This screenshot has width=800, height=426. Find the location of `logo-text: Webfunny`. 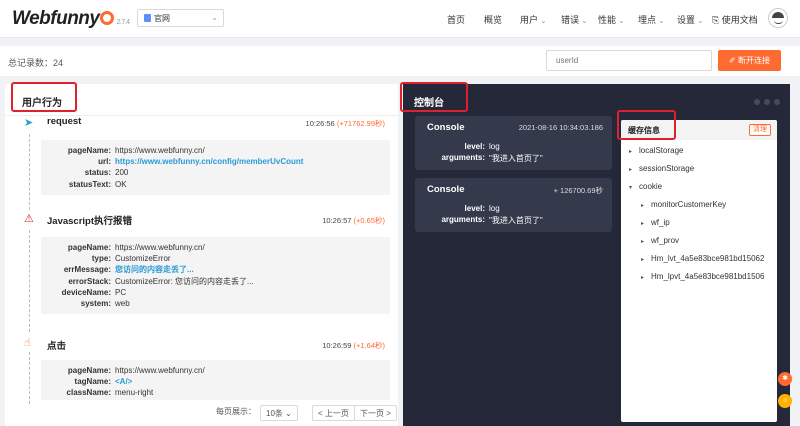

logo-text: Webfunny is located at coordinates (56, 18).